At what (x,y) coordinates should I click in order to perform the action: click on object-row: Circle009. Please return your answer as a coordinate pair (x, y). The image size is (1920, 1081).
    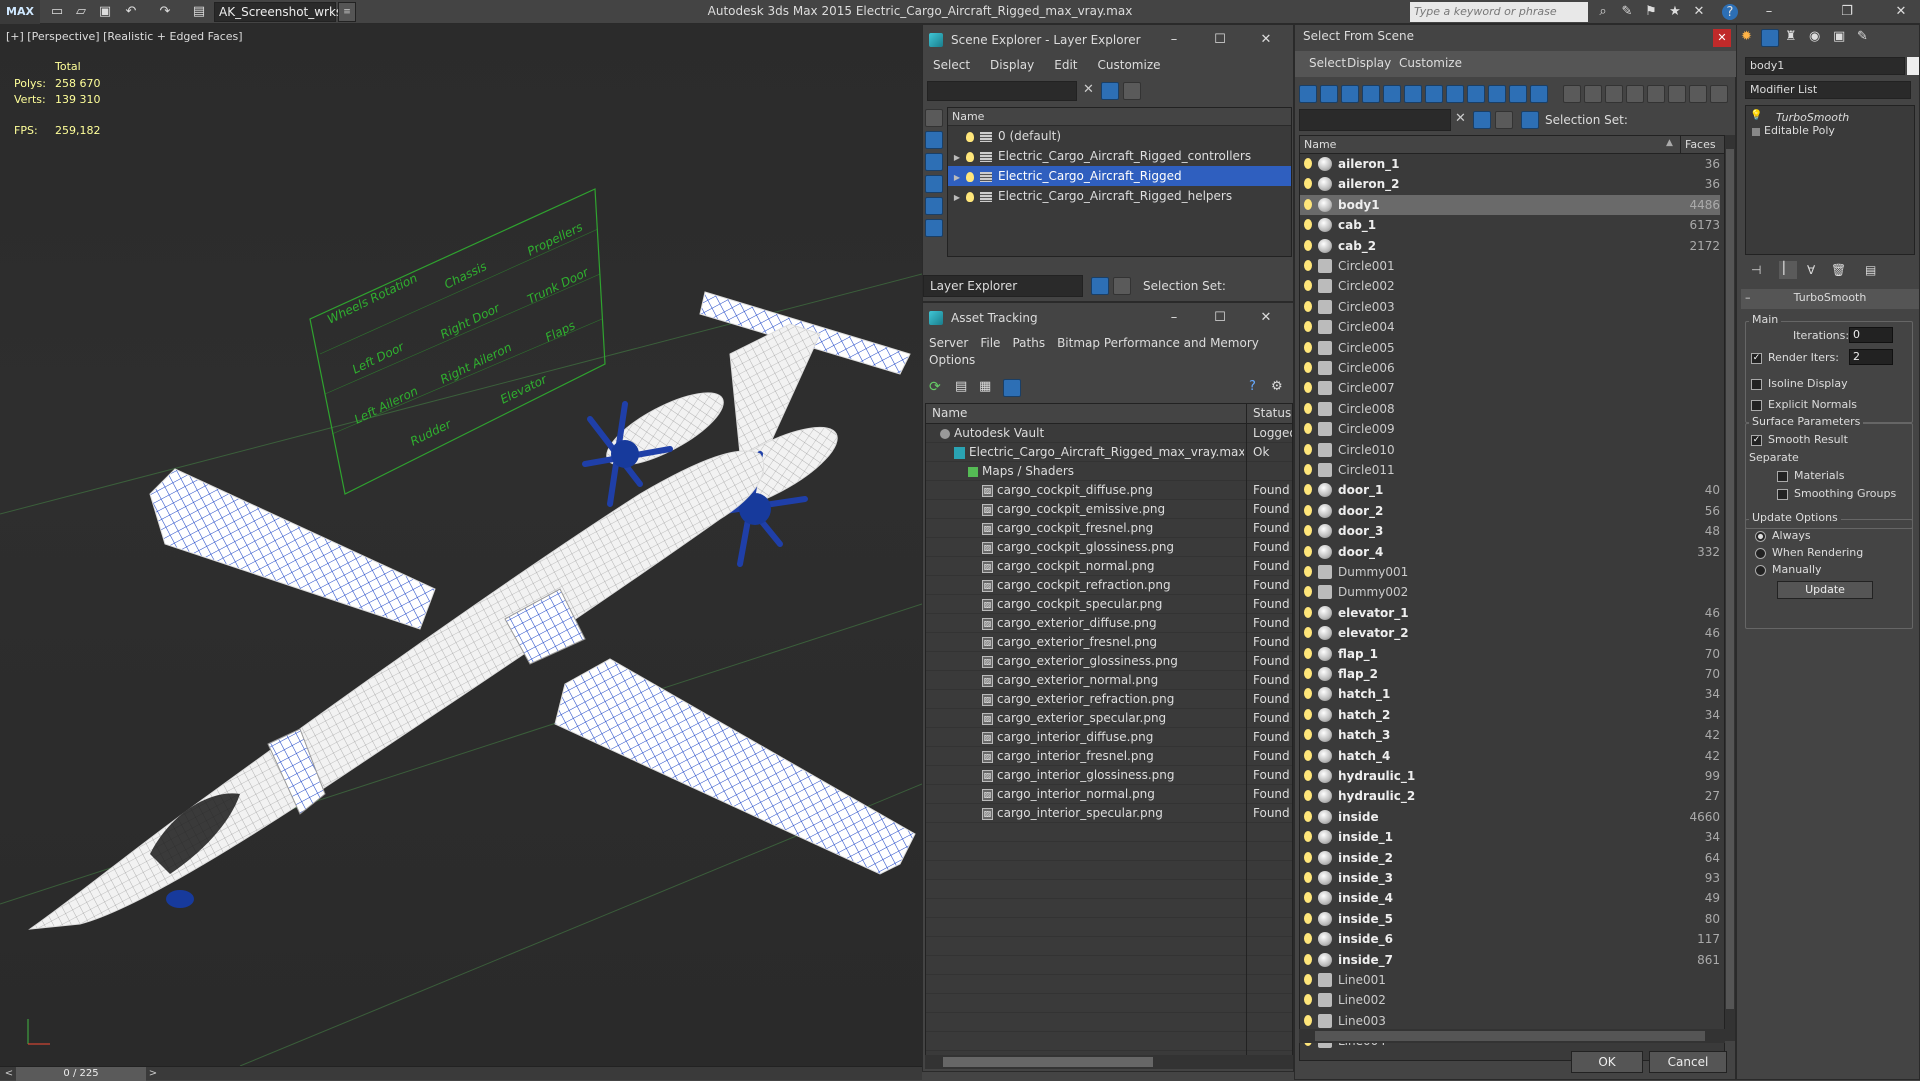
    Looking at the image, I should click on (1510, 429).